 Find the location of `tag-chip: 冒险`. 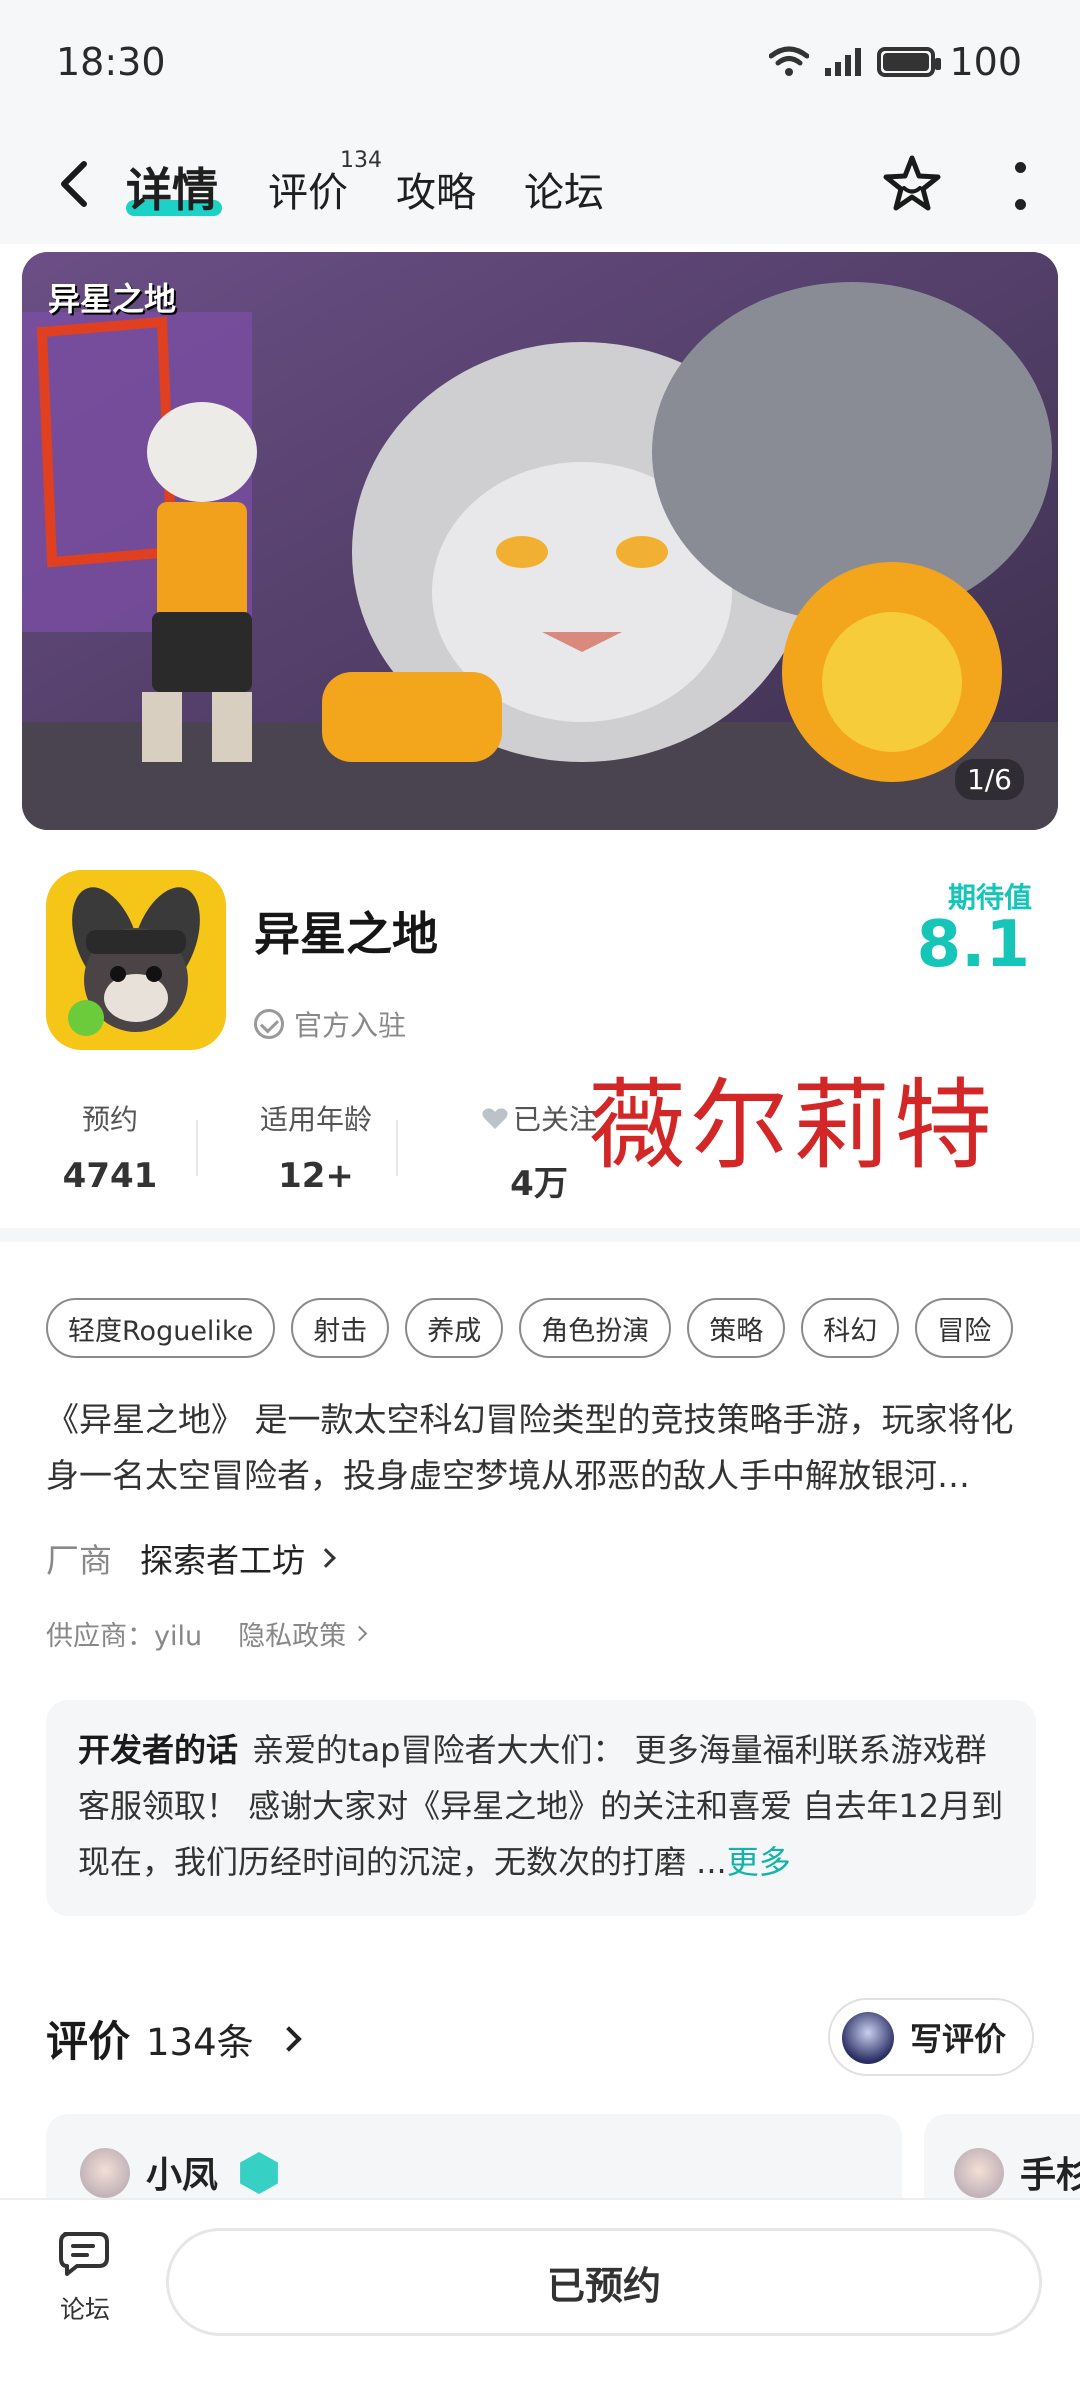

tag-chip: 冒险 is located at coordinates (964, 1328).